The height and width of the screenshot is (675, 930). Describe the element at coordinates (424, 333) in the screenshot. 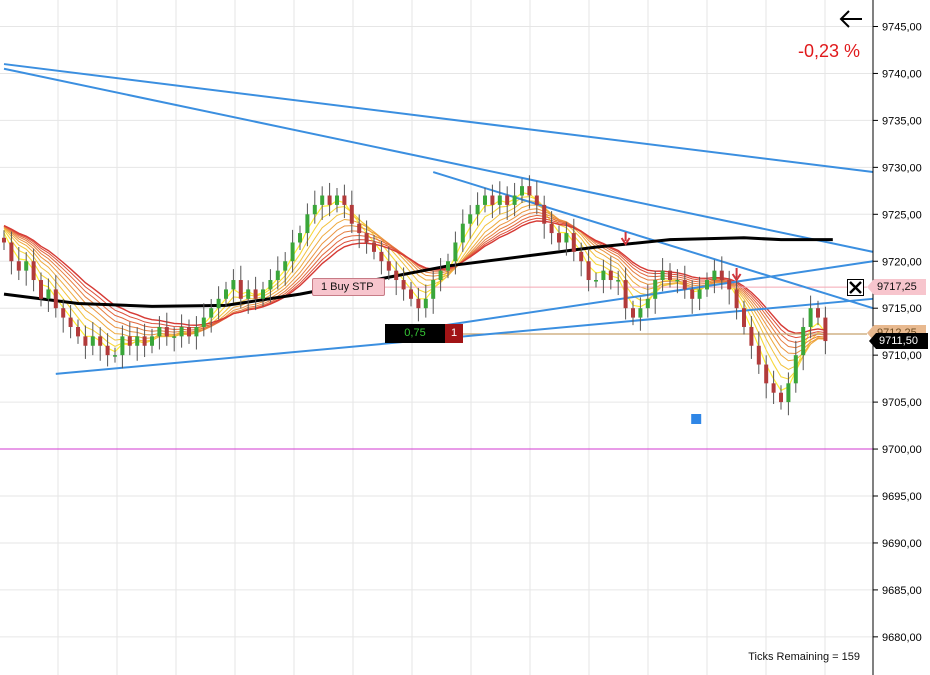

I see `position-display: 0,75 1` at that location.